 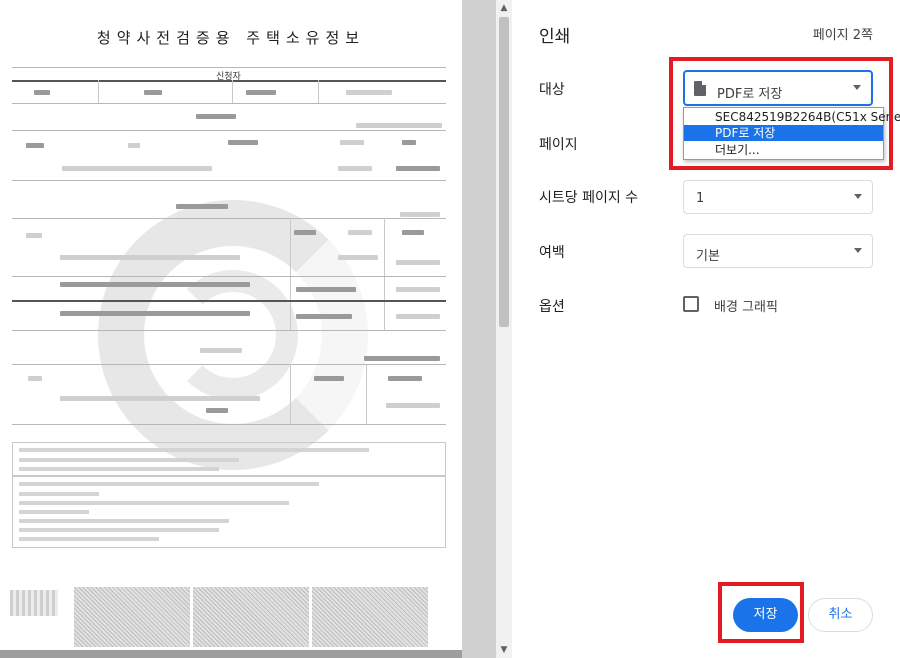 I want to click on scroll-up-icon: ▲, so click(x=504, y=8).